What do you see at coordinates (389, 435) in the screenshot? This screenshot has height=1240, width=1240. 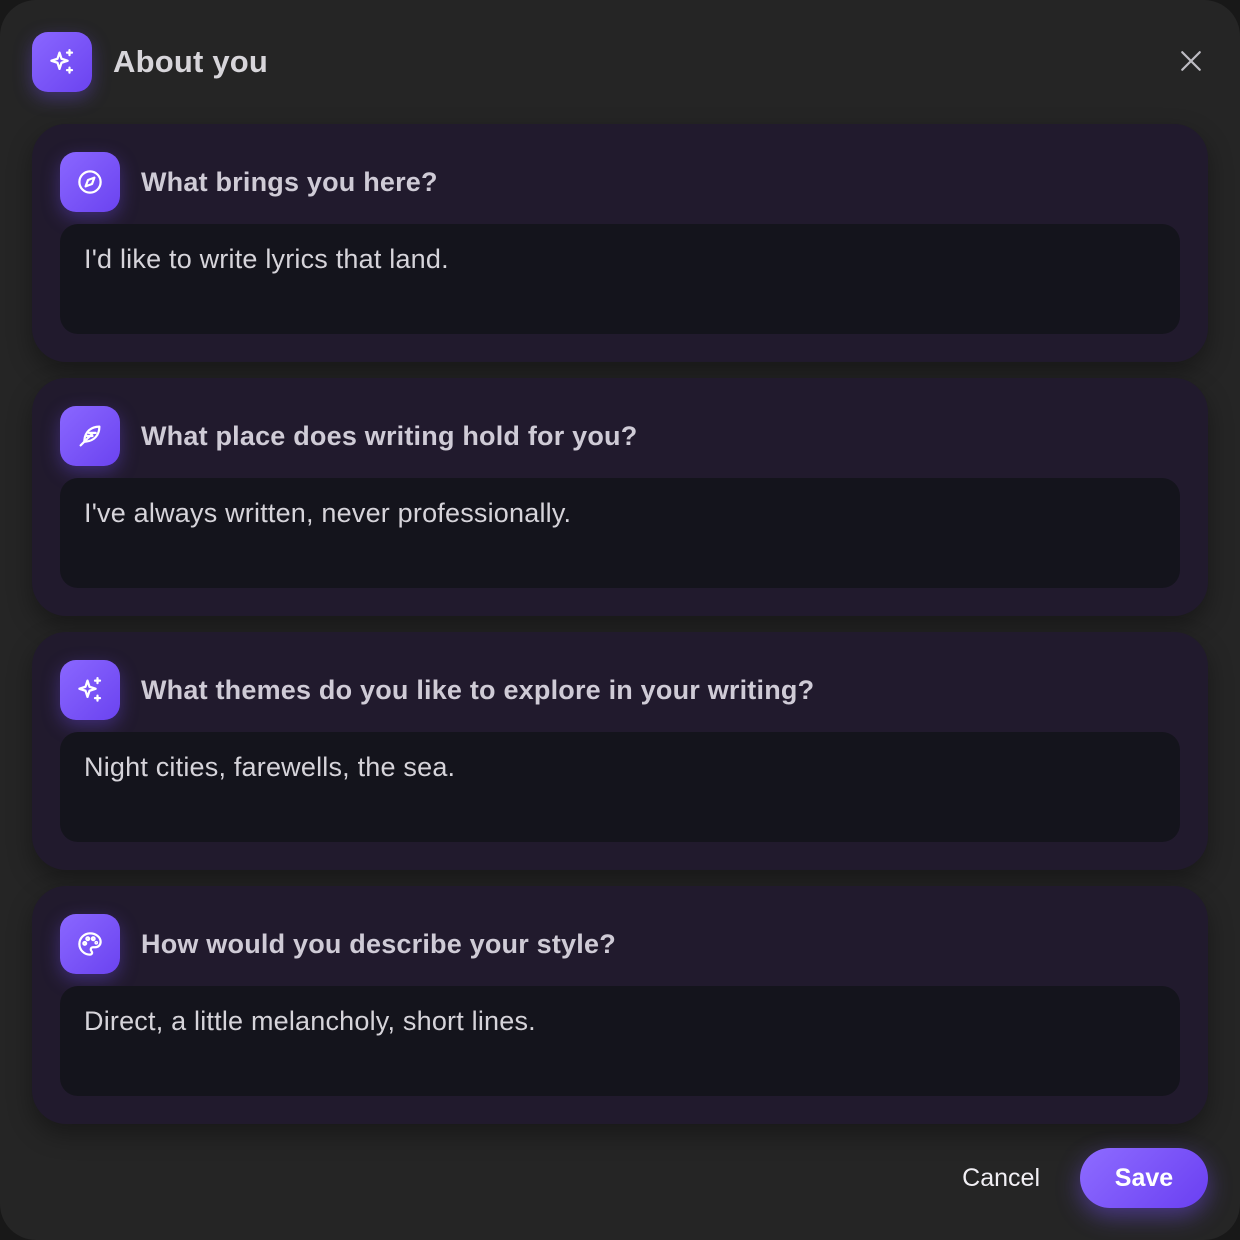 I see `question-label: What place does writing hold for you?` at bounding box center [389, 435].